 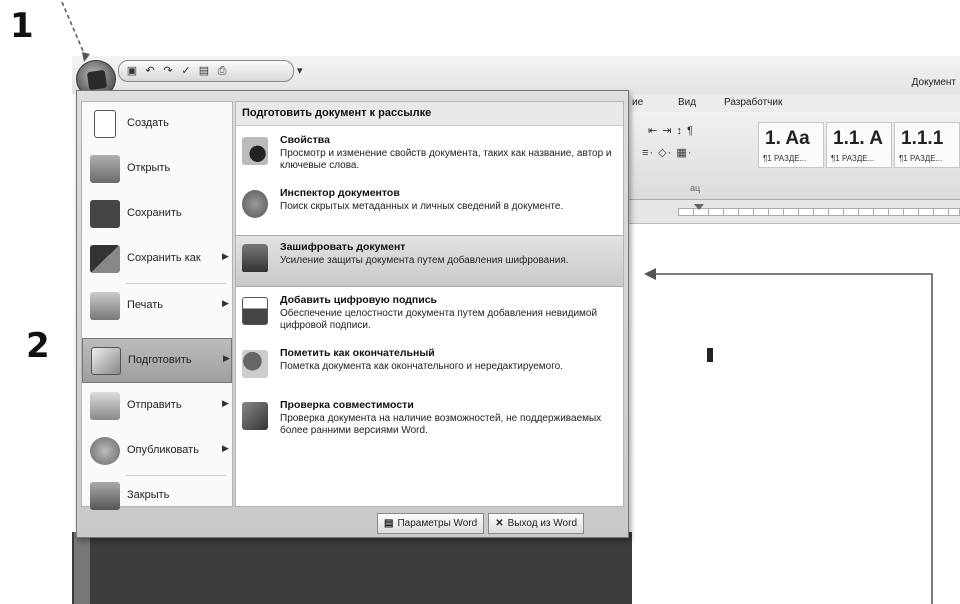 What do you see at coordinates (74, 30) in the screenshot?
I see `arrow-1-line` at bounding box center [74, 30].